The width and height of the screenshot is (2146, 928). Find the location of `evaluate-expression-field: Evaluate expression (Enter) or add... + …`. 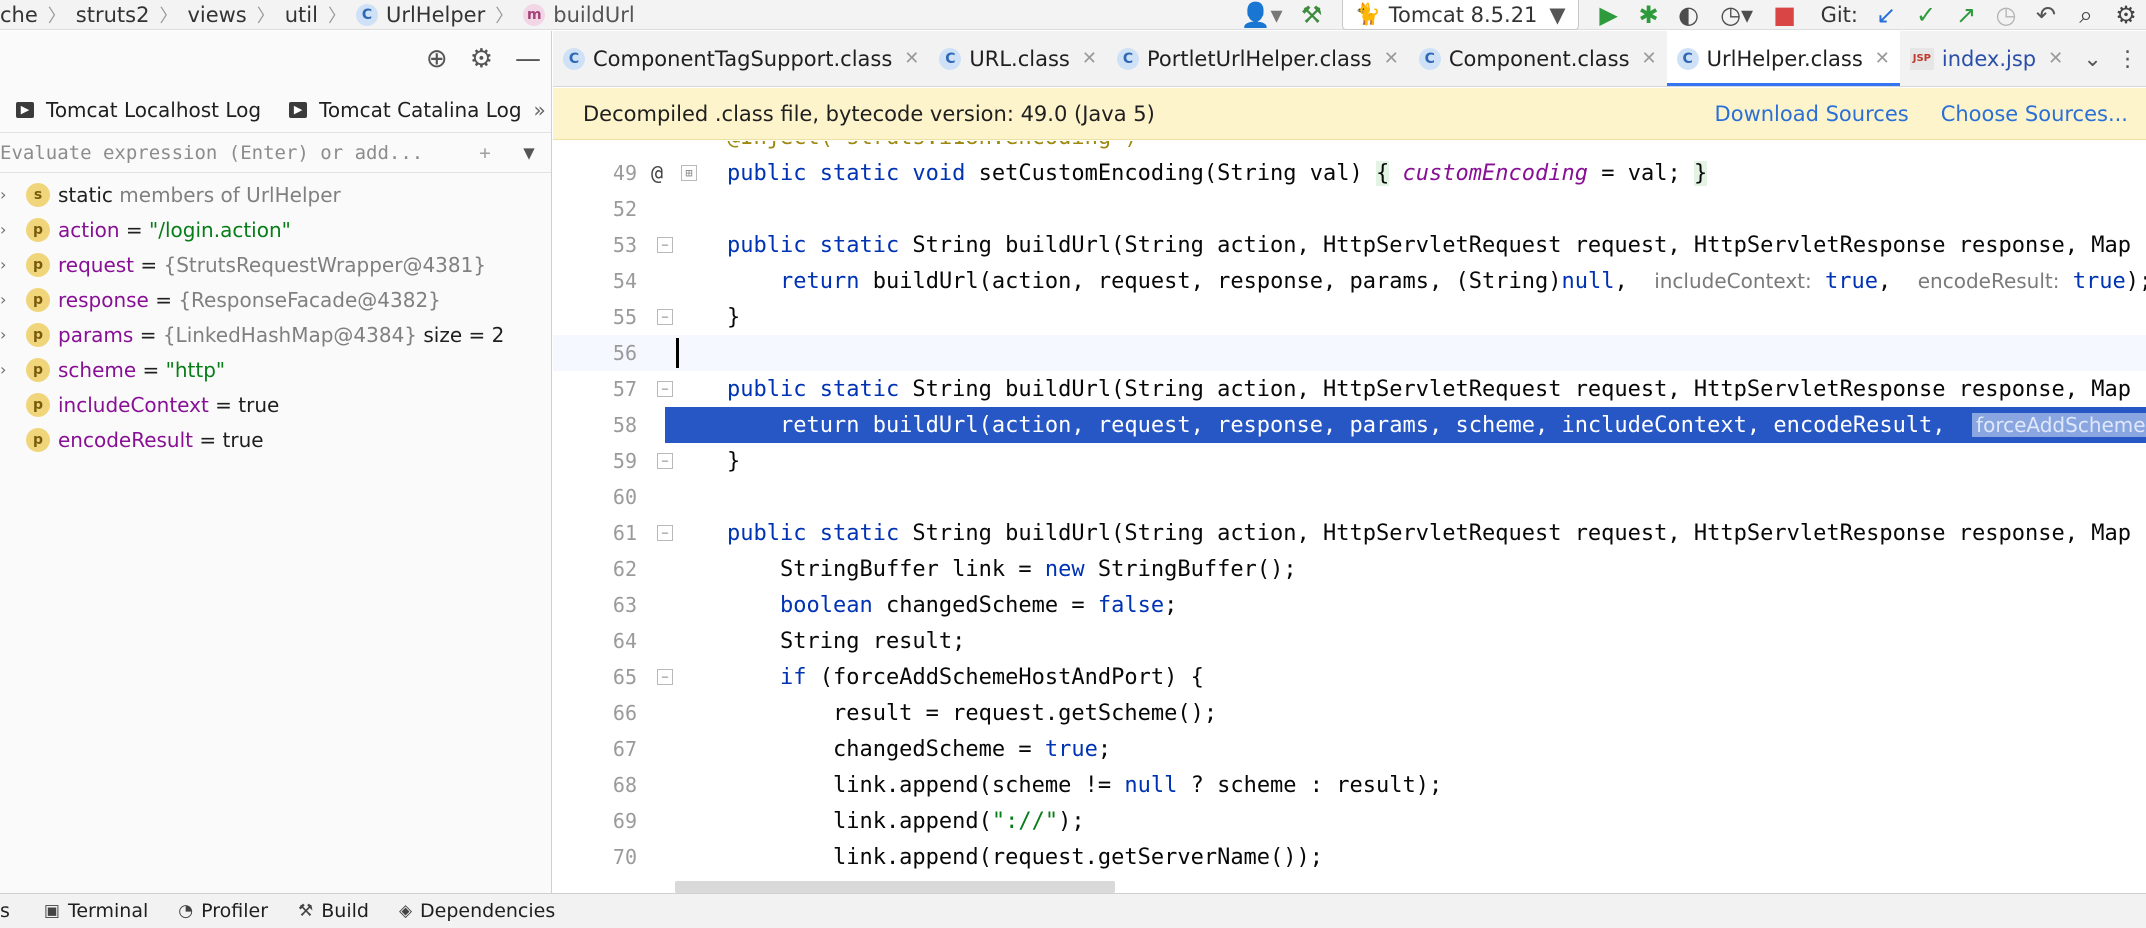

evaluate-expression-field: Evaluate expression (Enter) or add... + … is located at coordinates (275, 153).